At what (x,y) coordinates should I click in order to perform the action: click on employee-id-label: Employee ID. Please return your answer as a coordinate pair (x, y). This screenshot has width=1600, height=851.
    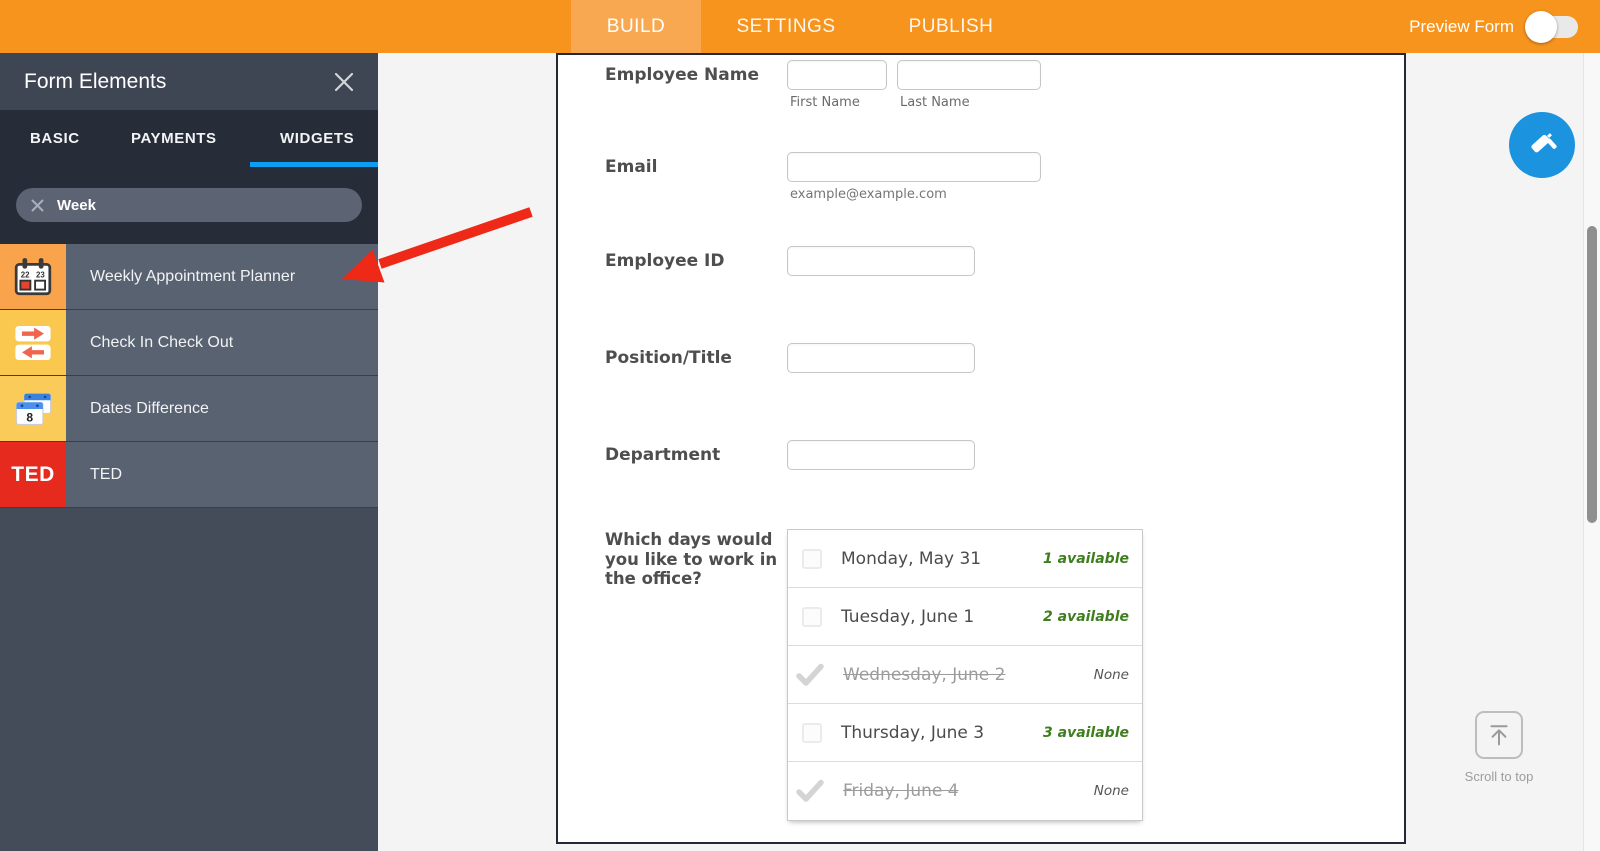
    Looking at the image, I should click on (665, 261).